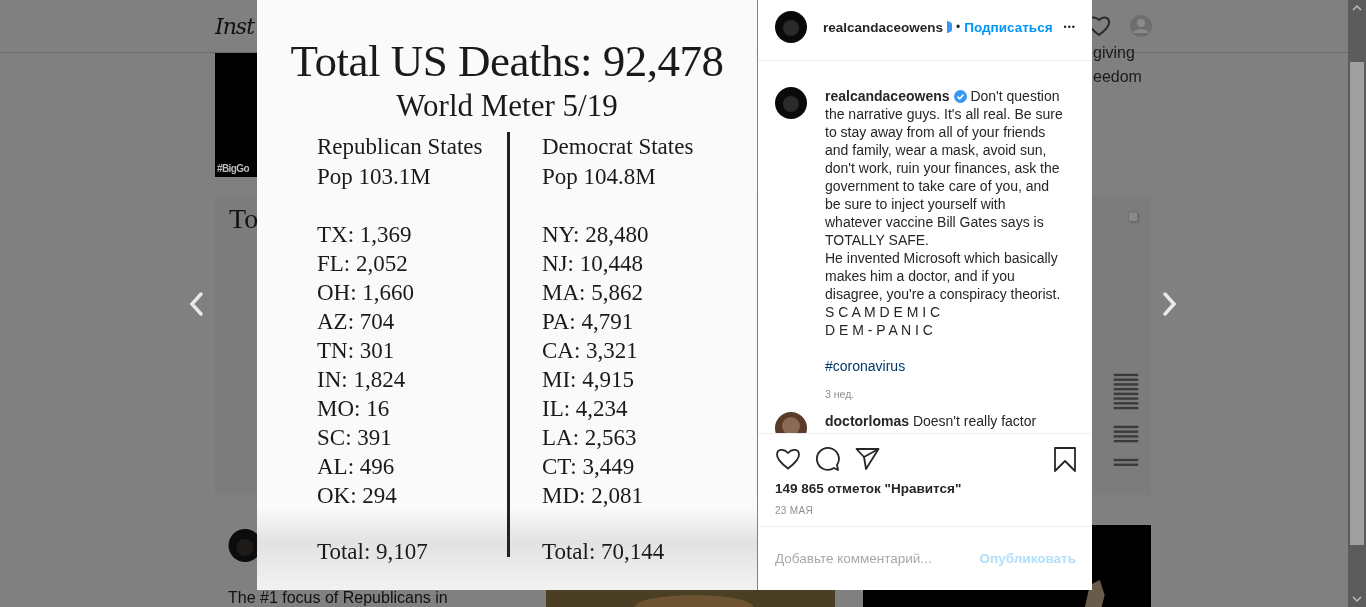 The width and height of the screenshot is (1366, 607). Describe the element at coordinates (589, 467) in the screenshot. I see `state-count: CT: 3,449` at that location.